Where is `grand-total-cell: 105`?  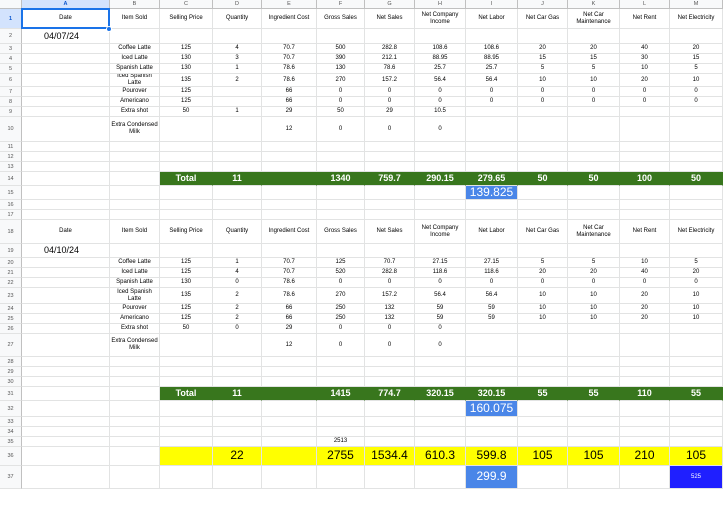
grand-total-cell: 105 is located at coordinates (696, 456).